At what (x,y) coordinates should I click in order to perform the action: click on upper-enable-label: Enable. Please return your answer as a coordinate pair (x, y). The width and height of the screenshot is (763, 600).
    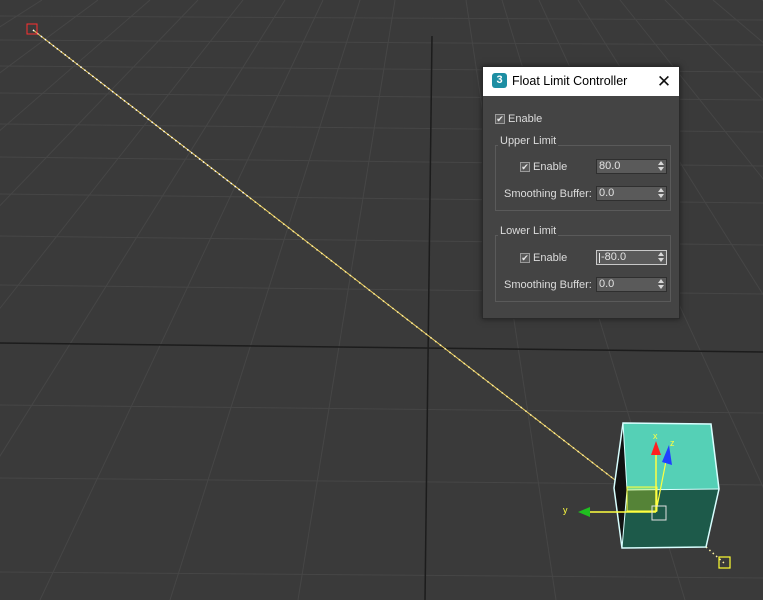
    Looking at the image, I should click on (550, 167).